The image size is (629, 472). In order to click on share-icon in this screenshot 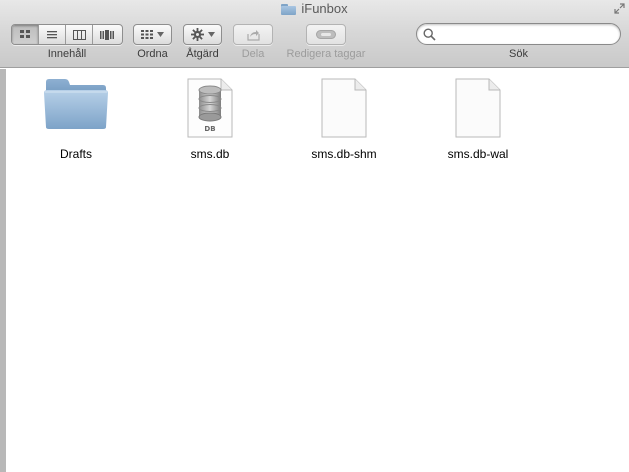, I will do `click(253, 35)`.